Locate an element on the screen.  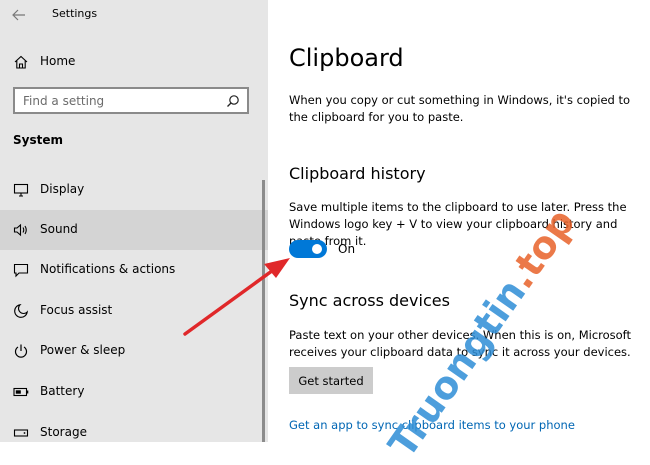
sidebar-item-label: Focus assist is located at coordinates (76, 310).